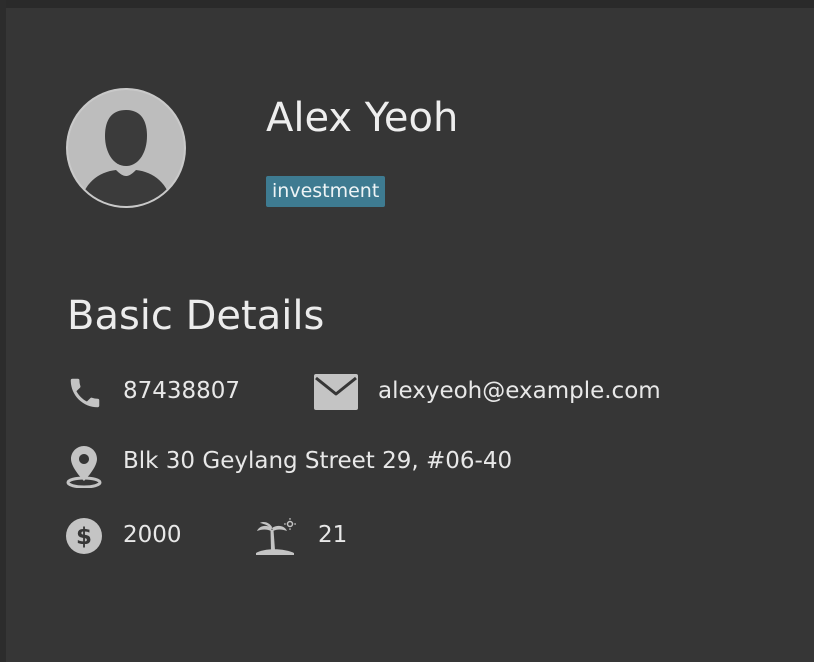  Describe the element at coordinates (362, 118) in the screenshot. I see `person-name: Alex Yeoh` at that location.